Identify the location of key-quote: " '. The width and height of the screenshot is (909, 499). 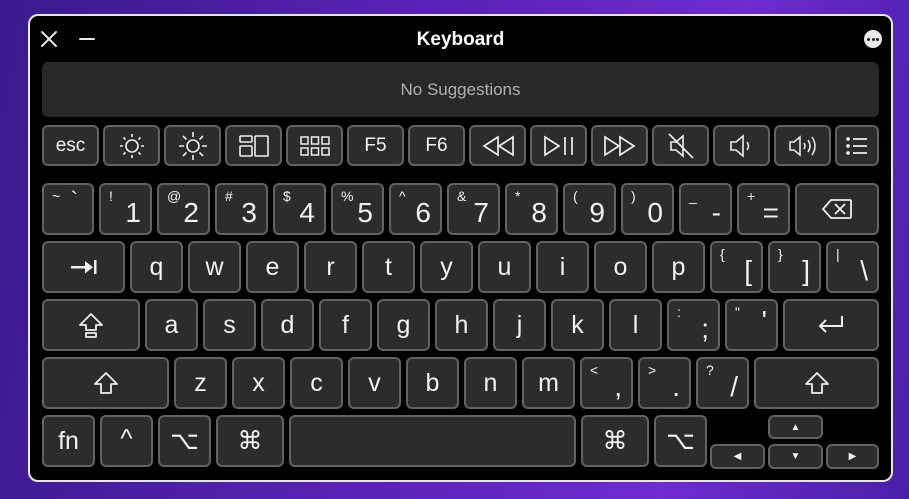
(751, 325).